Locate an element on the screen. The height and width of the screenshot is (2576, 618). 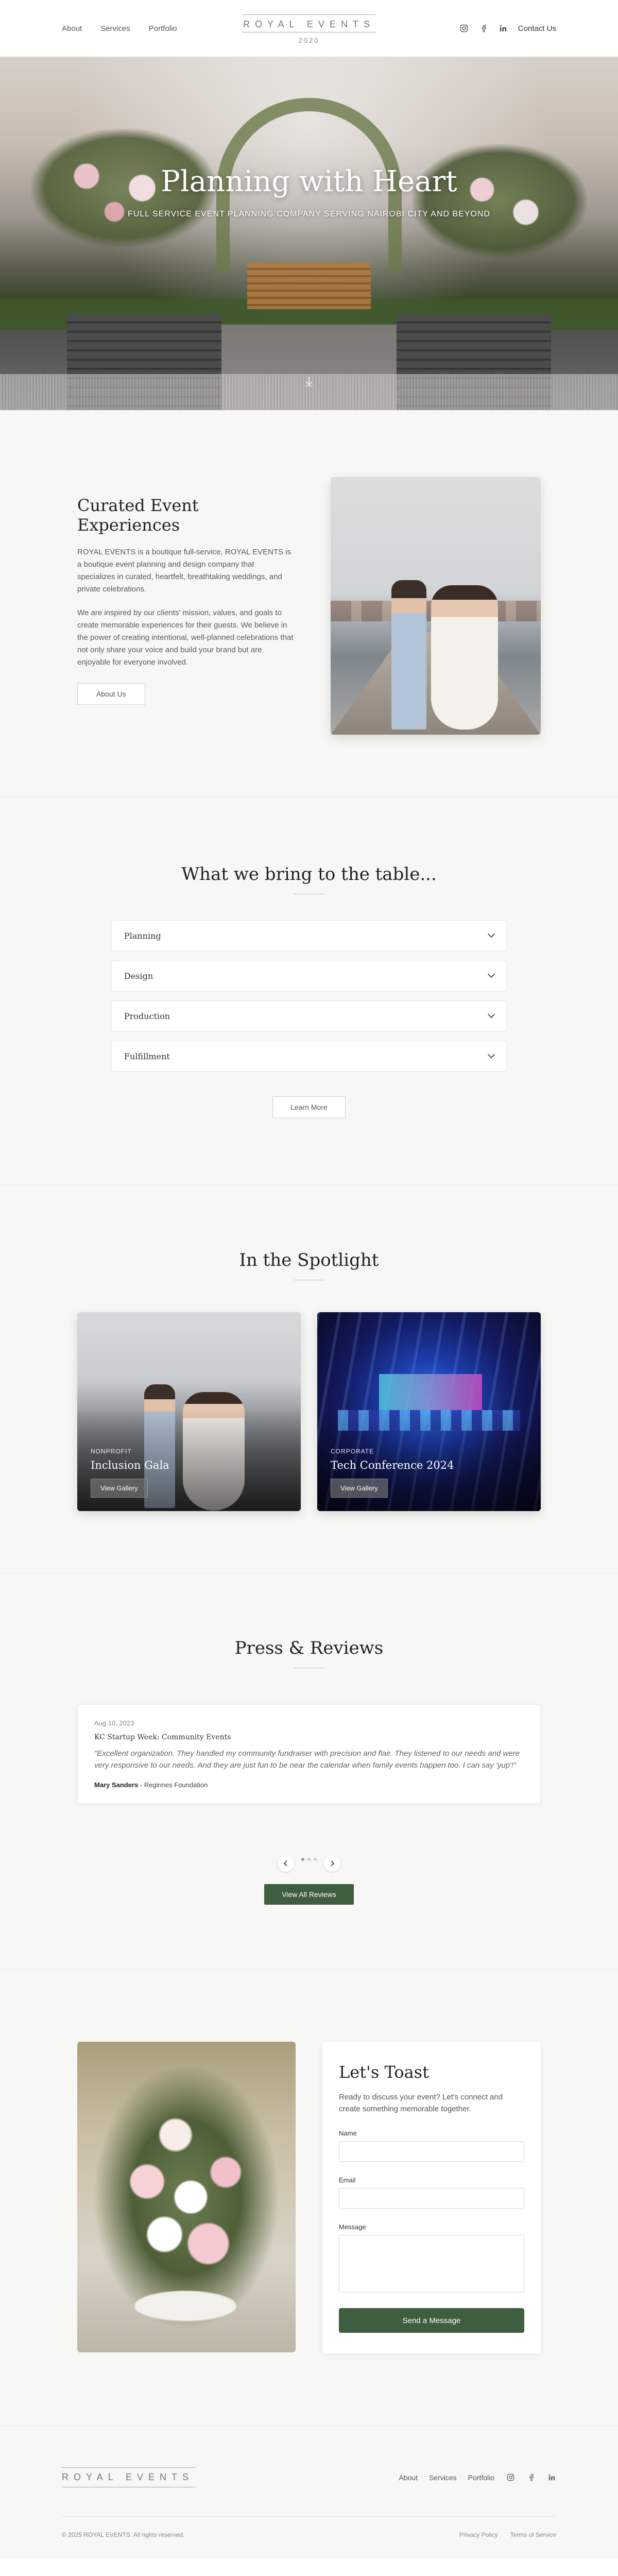
accordion-item-production: Production is located at coordinates (309, 1016).